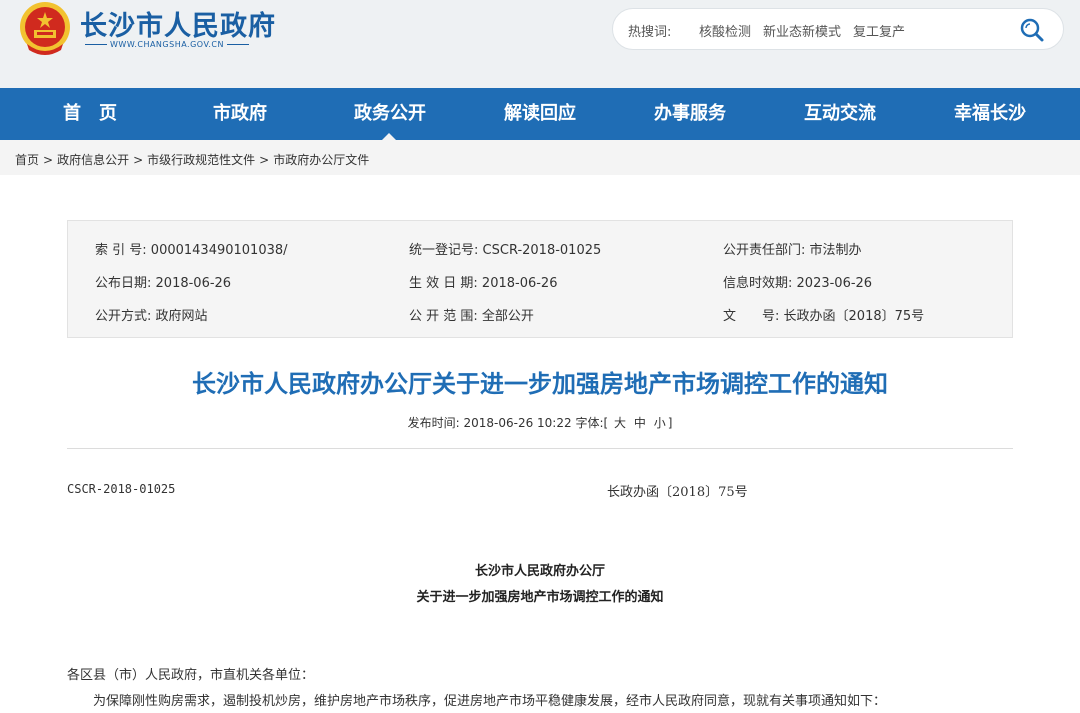 The height and width of the screenshot is (713, 1080). What do you see at coordinates (840, 114) in the screenshot?
I see `nav-interaction: 互动交流` at bounding box center [840, 114].